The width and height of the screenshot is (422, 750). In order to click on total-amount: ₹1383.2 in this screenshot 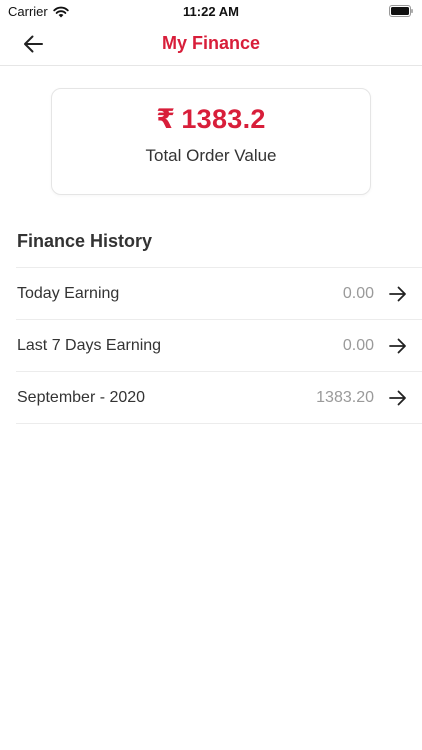, I will do `click(211, 119)`.